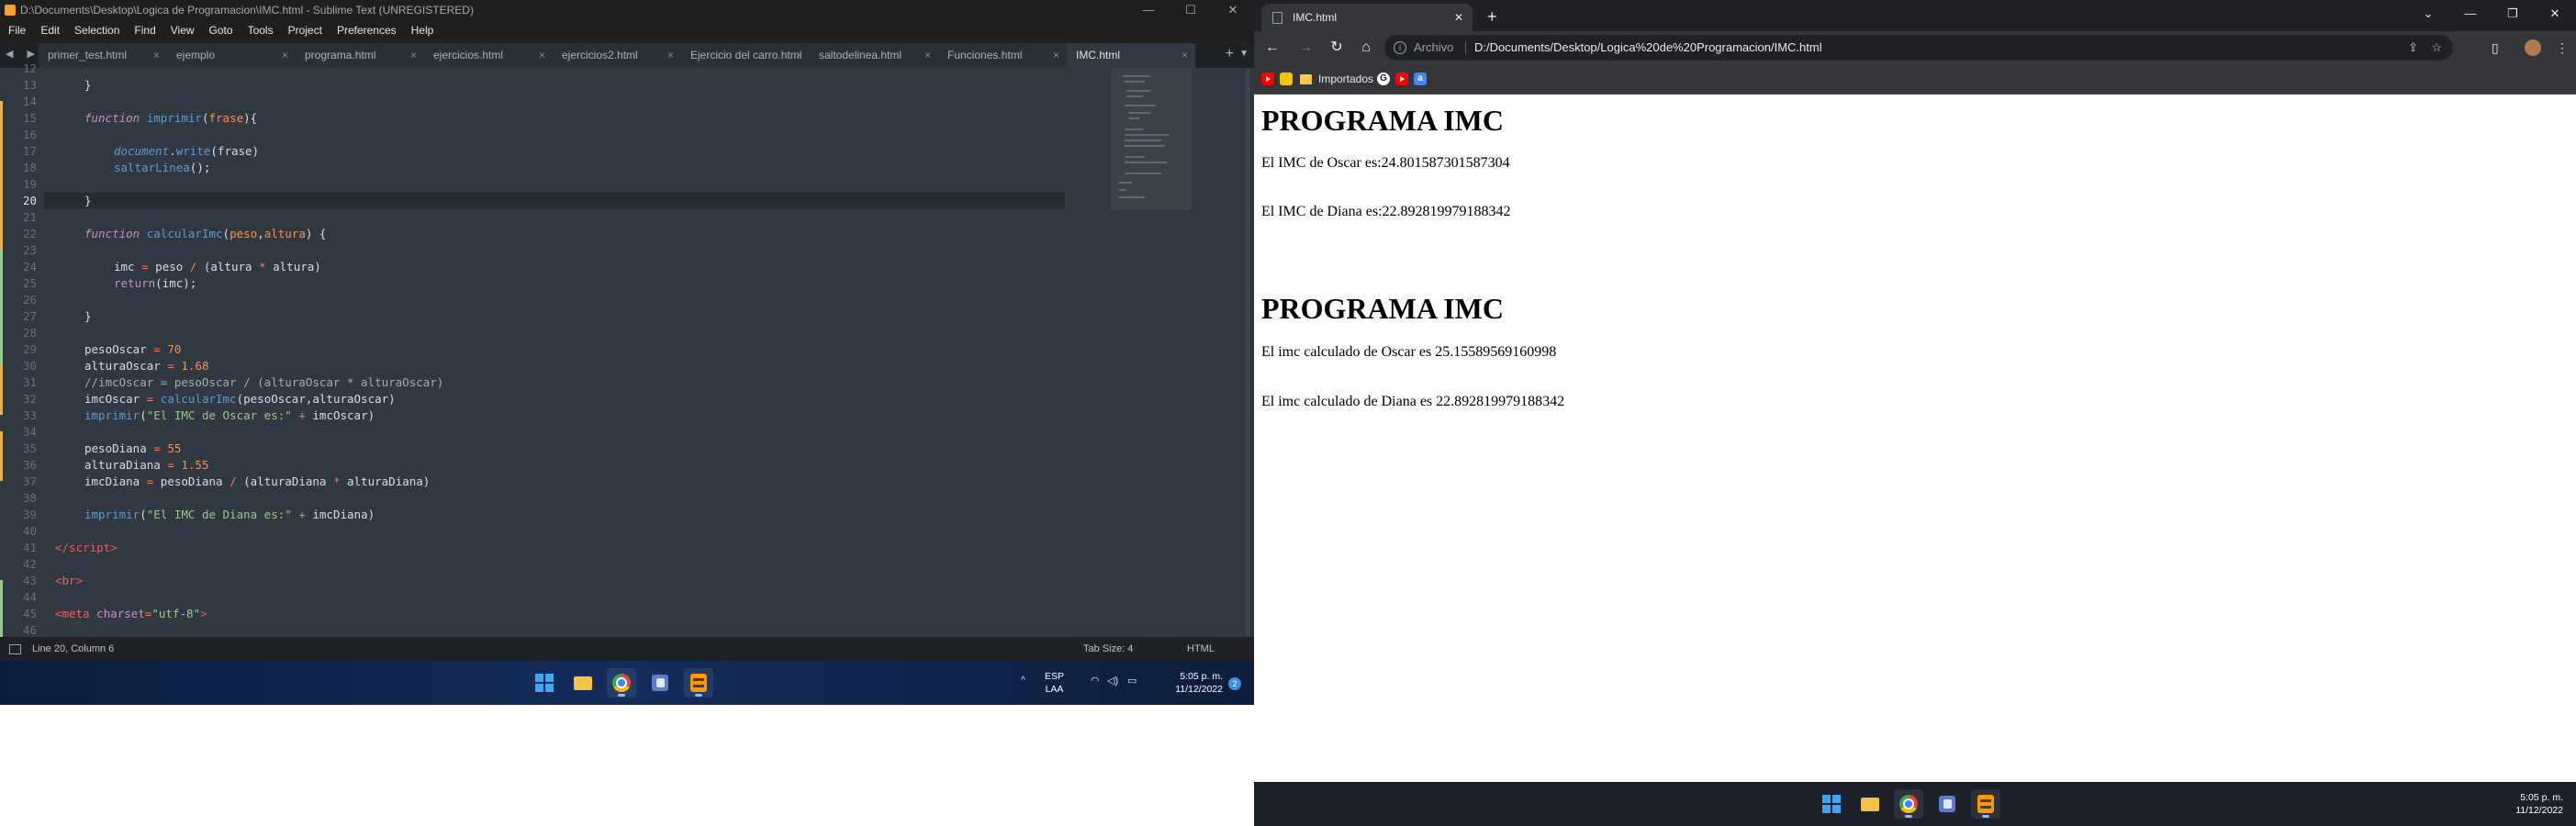  Describe the element at coordinates (1097, 680) in the screenshot. I see `wifi-icon: ◠` at that location.